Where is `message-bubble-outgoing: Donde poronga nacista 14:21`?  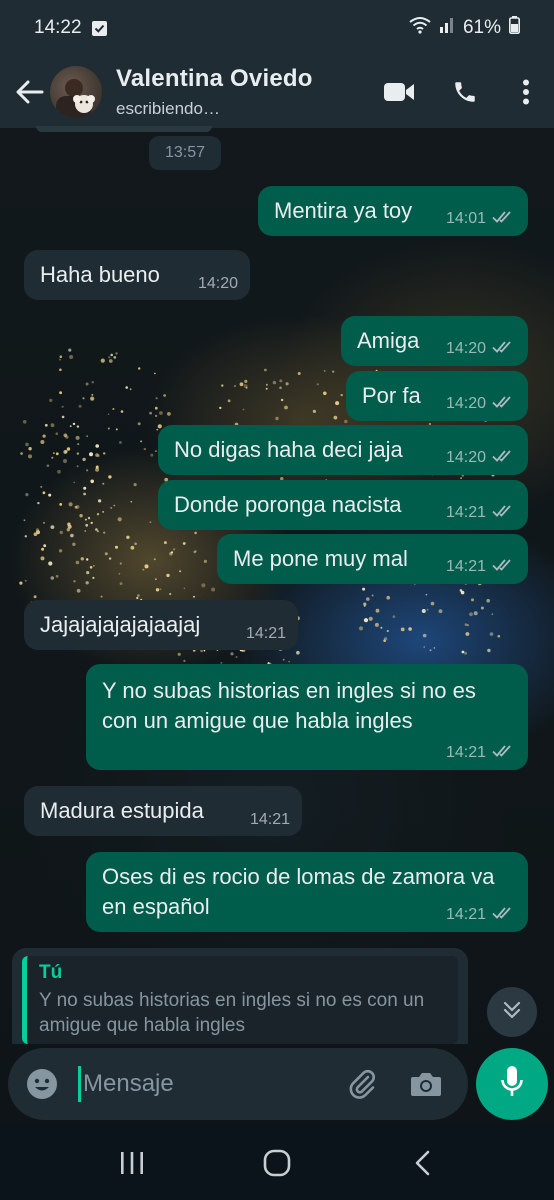
message-bubble-outgoing: Donde poronga nacista 14:21 is located at coordinates (343, 505).